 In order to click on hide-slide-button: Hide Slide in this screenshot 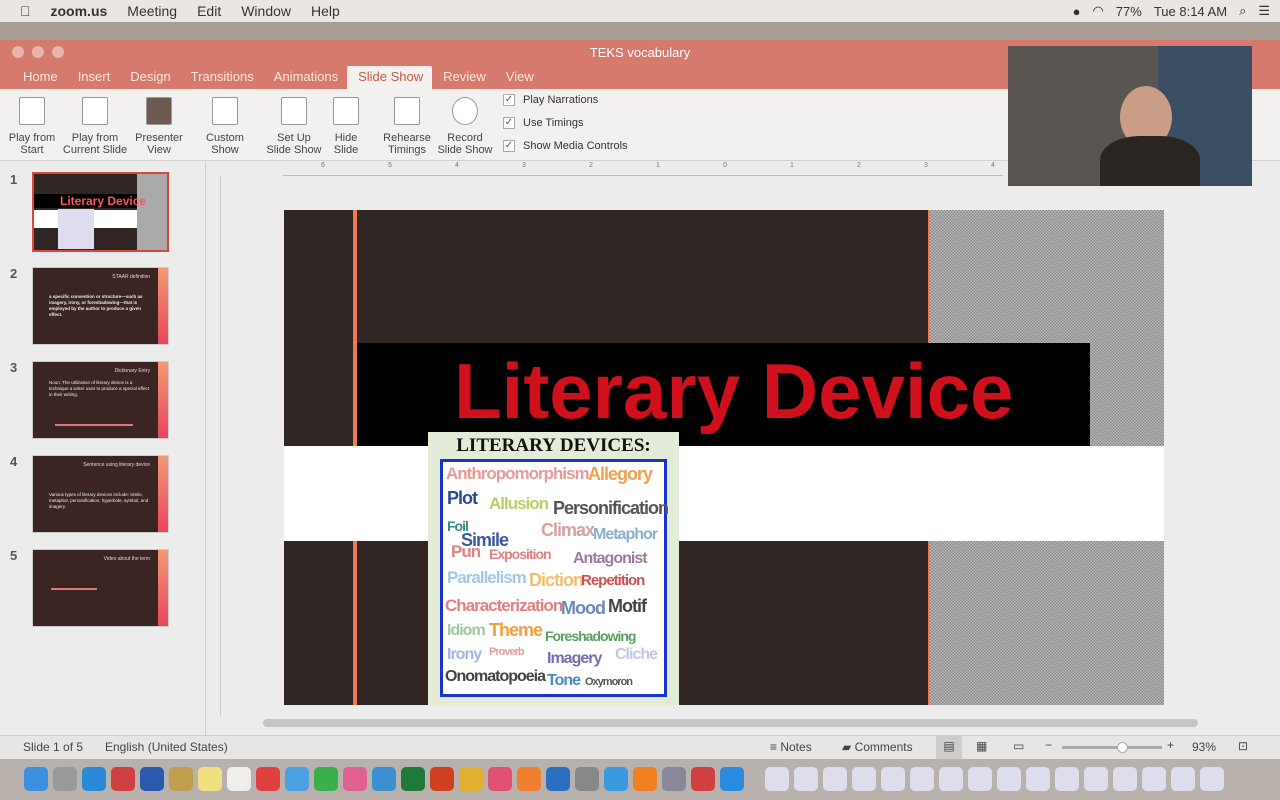, I will do `click(346, 124)`.